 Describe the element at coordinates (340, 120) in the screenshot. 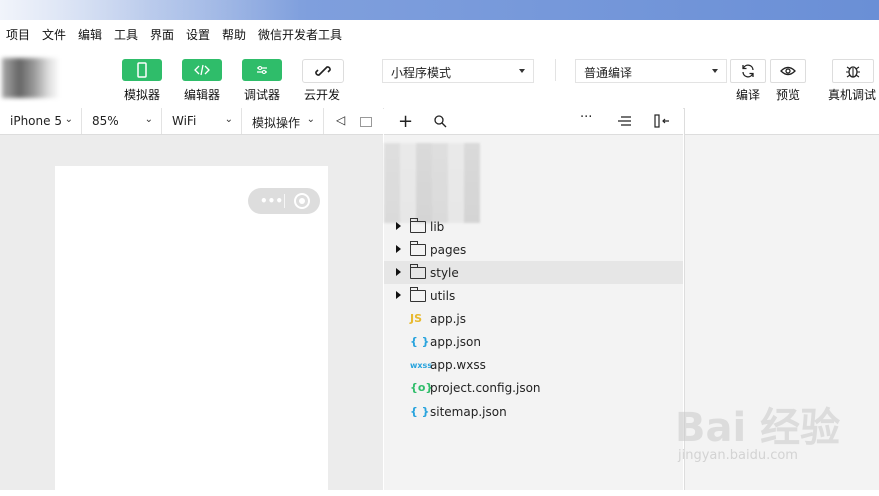

I see `volume-icon: ◁` at that location.